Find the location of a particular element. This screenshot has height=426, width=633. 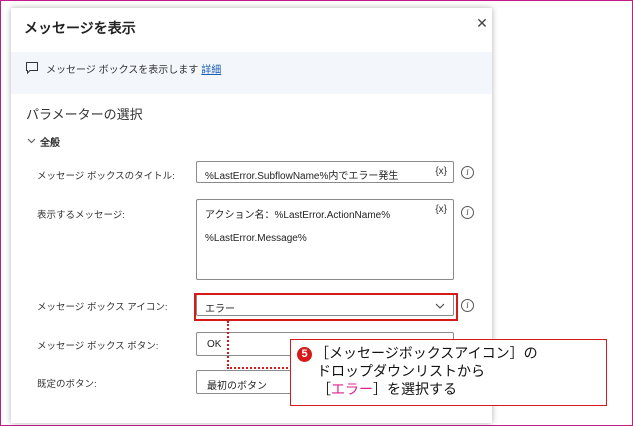

message-icon is located at coordinates (32, 68).